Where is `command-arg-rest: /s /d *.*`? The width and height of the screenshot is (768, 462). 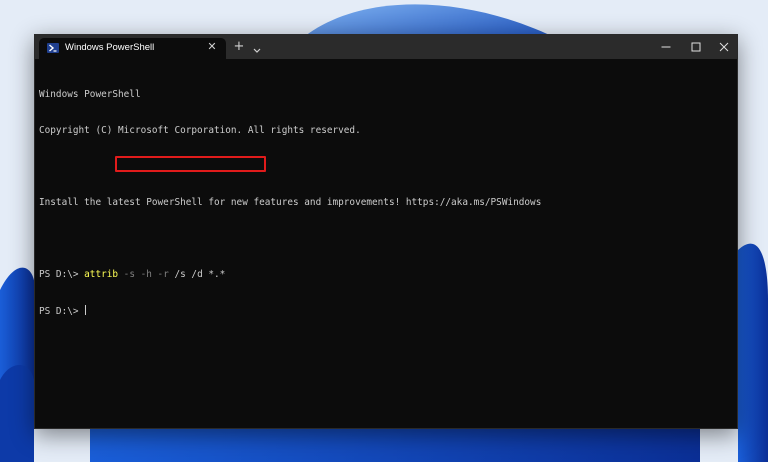 command-arg-rest: /s /d *.* is located at coordinates (197, 274).